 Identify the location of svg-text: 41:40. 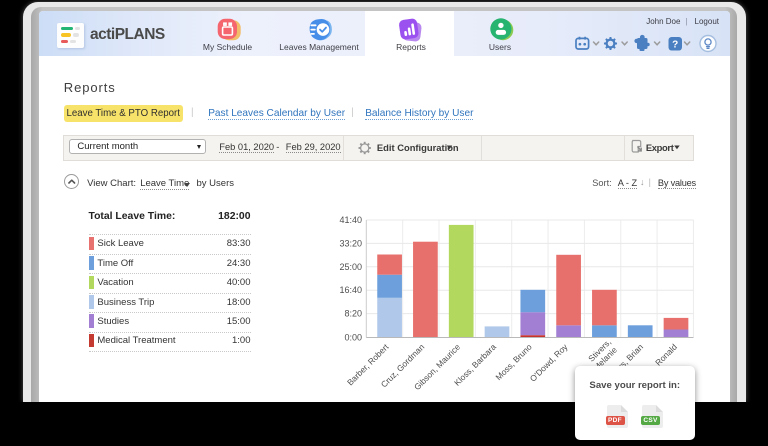
(350, 220).